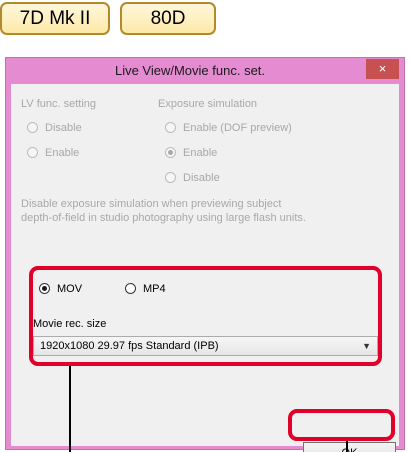 This screenshot has height=452, width=409. I want to click on dialog-titlebar: Live View/Movie func. set. ×, so click(205, 71).